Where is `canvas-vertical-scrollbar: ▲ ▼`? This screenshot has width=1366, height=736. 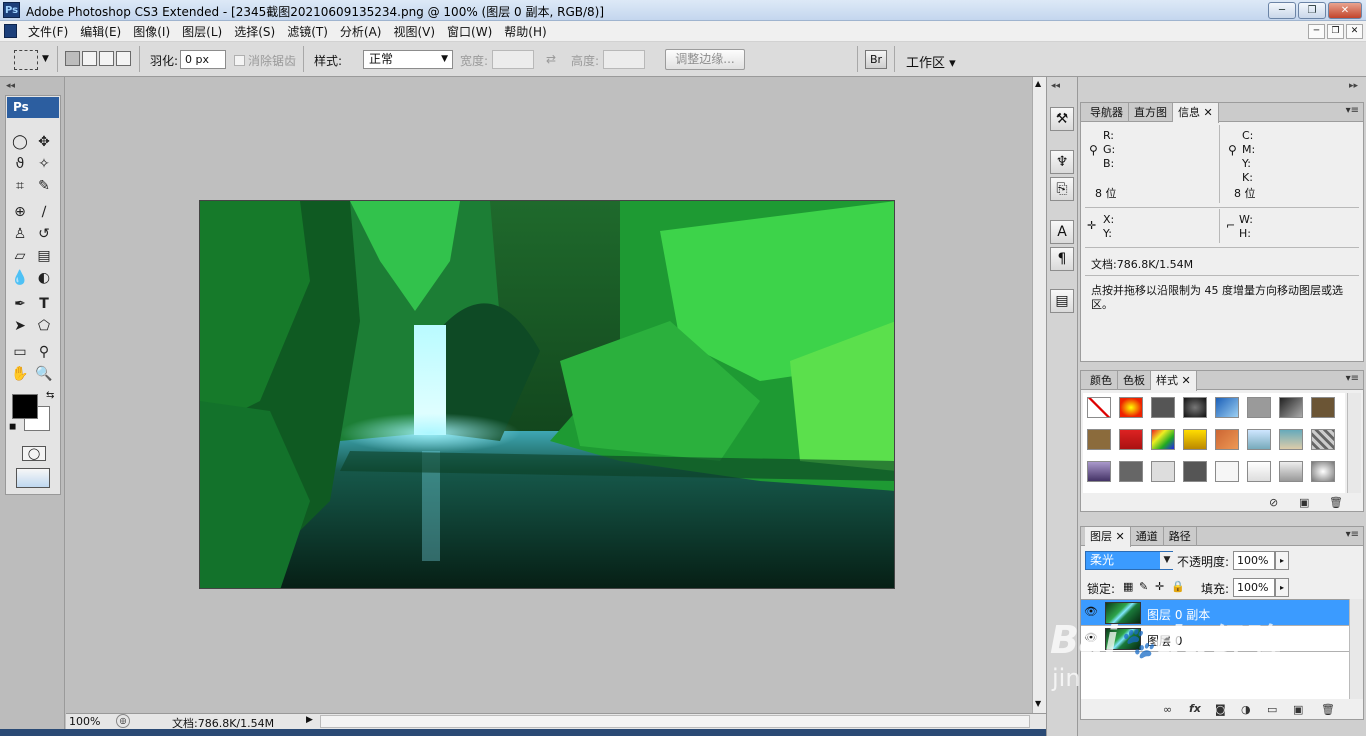 canvas-vertical-scrollbar: ▲ ▼ is located at coordinates (1039, 395).